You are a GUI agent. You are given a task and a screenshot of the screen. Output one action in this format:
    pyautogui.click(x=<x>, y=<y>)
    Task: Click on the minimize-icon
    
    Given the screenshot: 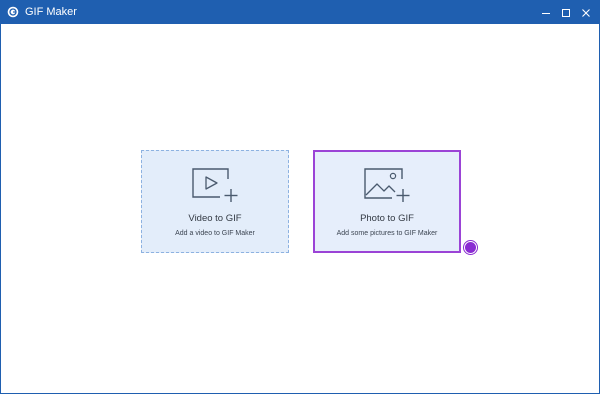 What is the action you would take?
    pyautogui.click(x=545, y=13)
    